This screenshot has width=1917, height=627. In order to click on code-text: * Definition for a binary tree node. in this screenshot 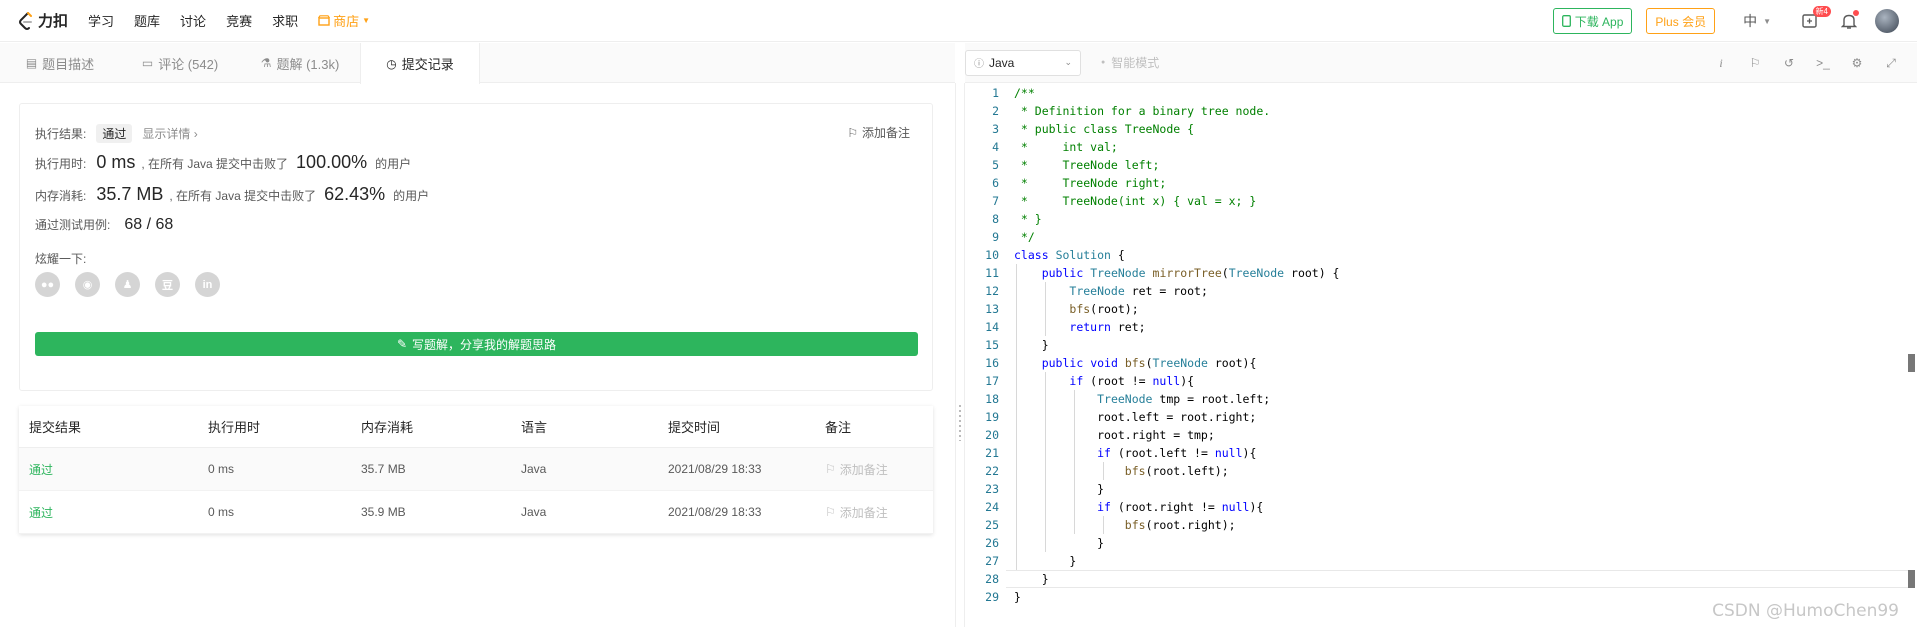, I will do `click(1142, 111)`.